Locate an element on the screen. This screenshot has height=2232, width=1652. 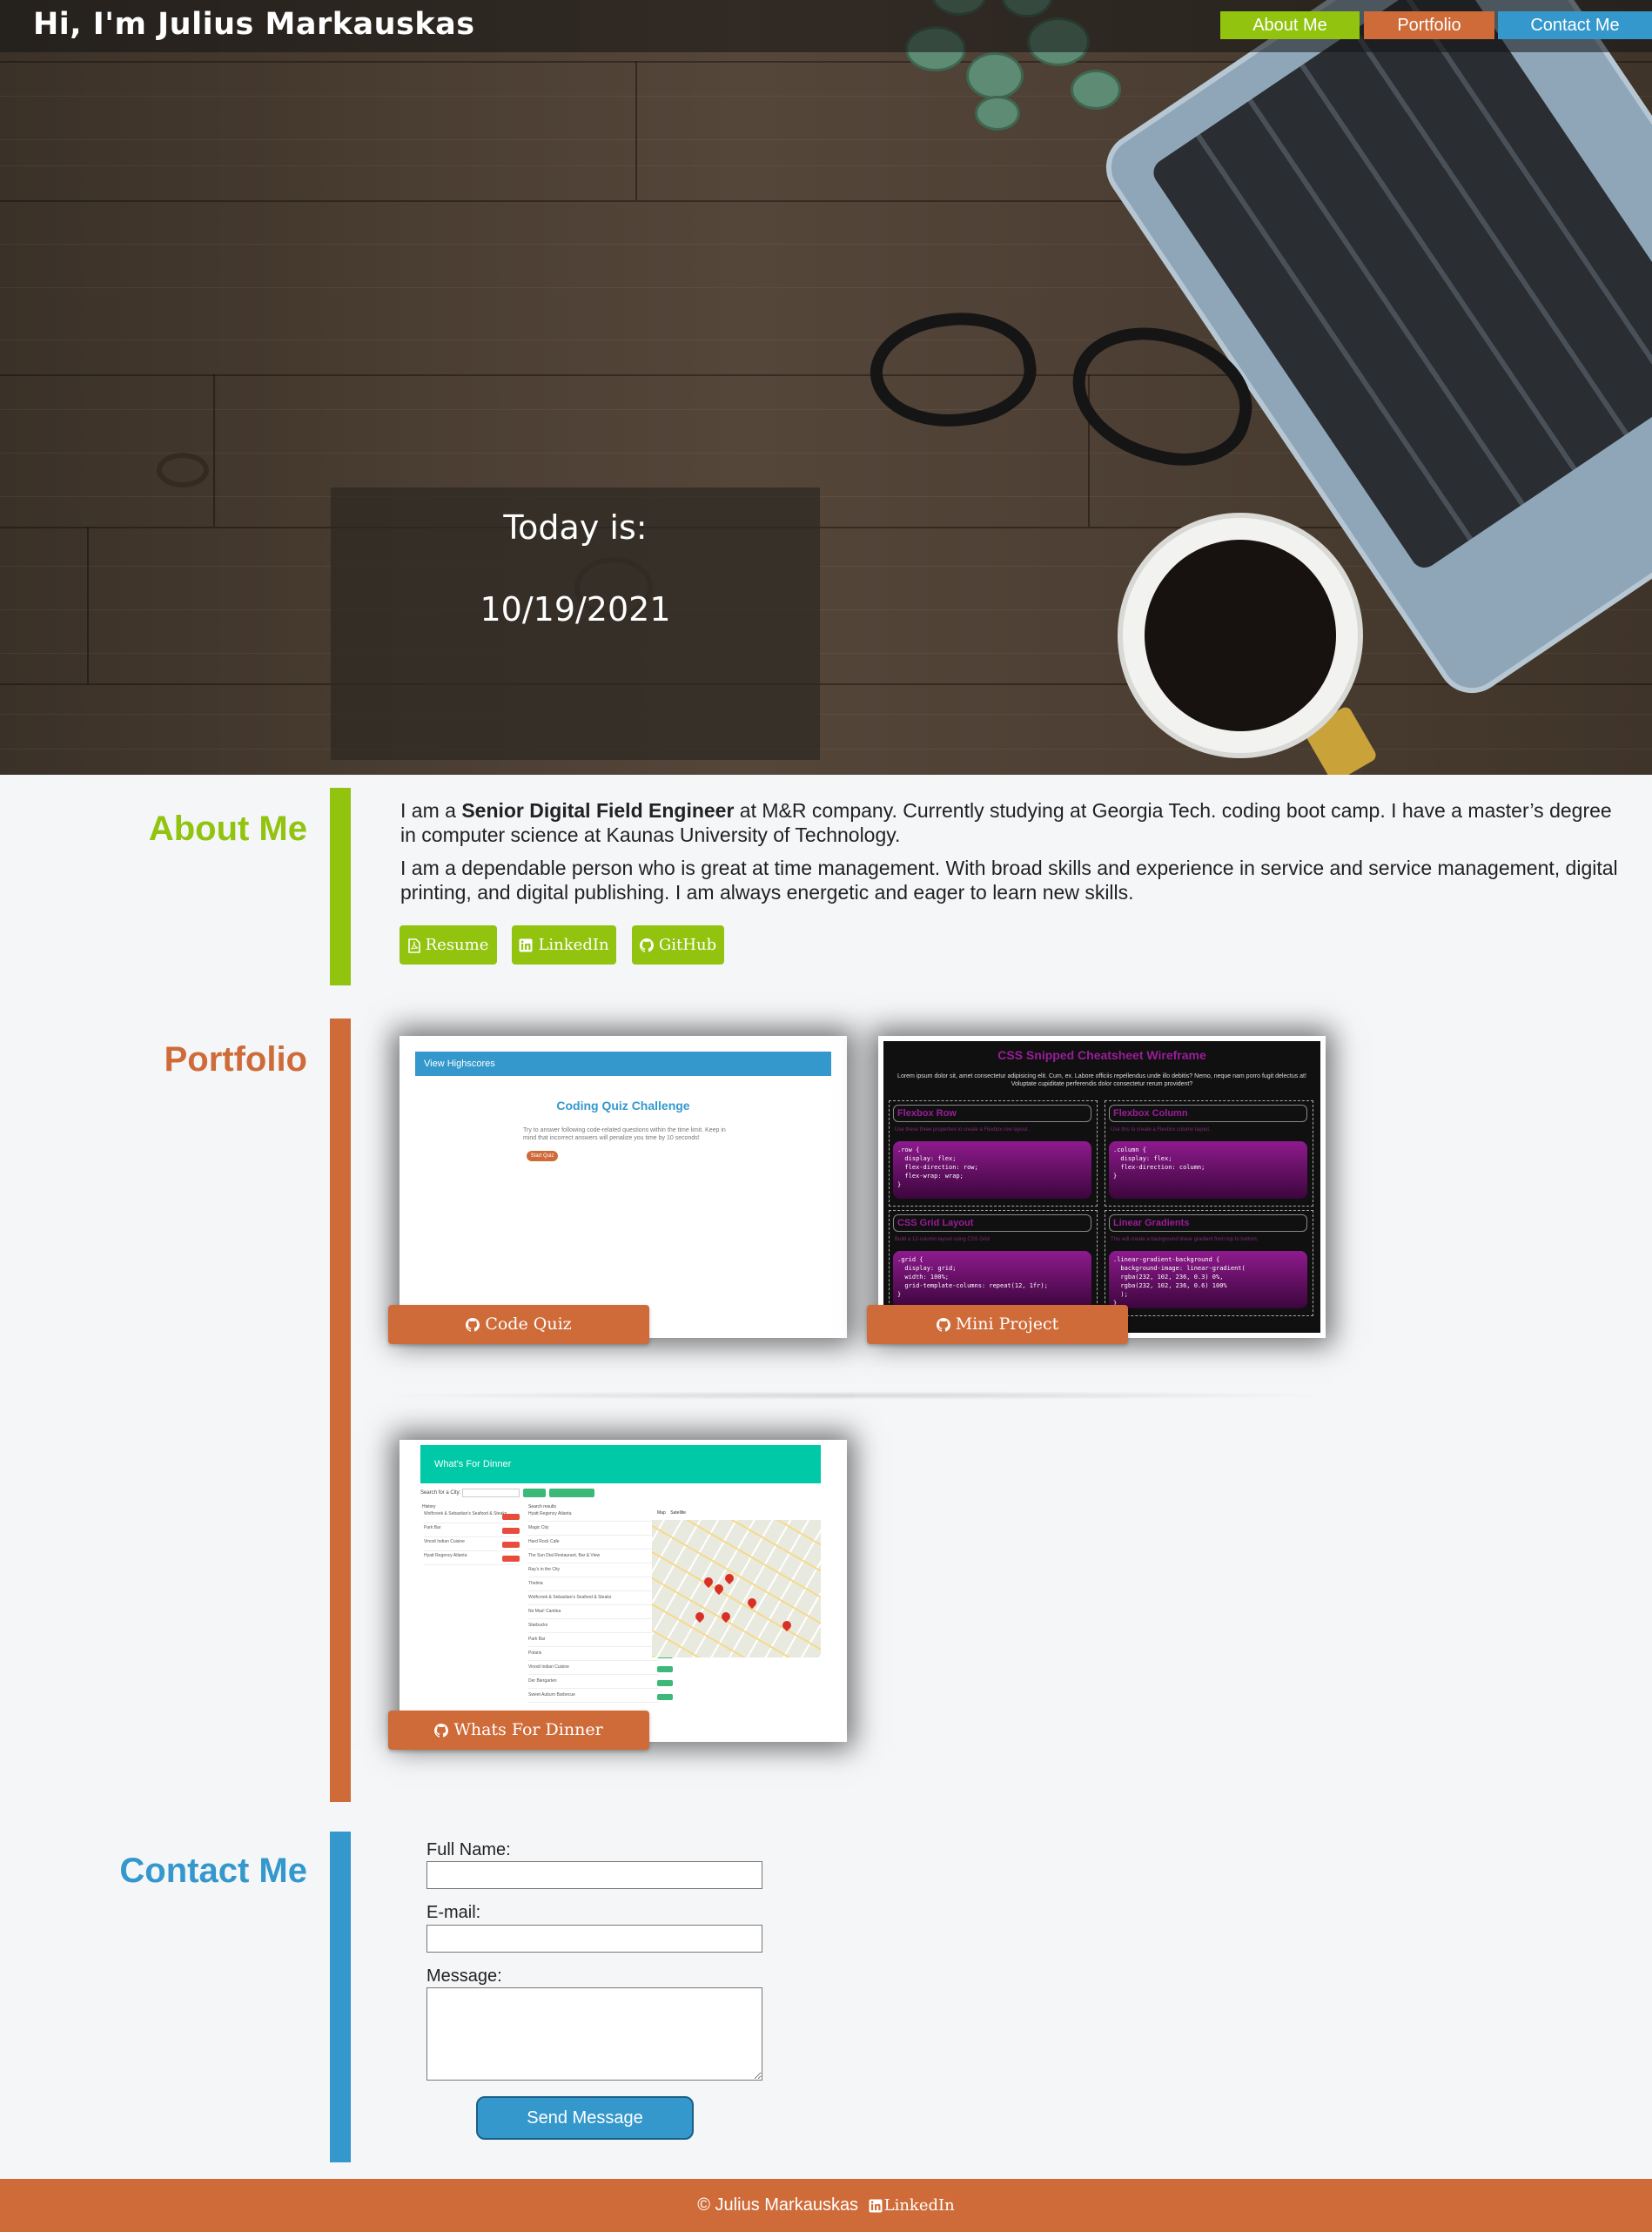
github-button: GitHub is located at coordinates (678, 945).